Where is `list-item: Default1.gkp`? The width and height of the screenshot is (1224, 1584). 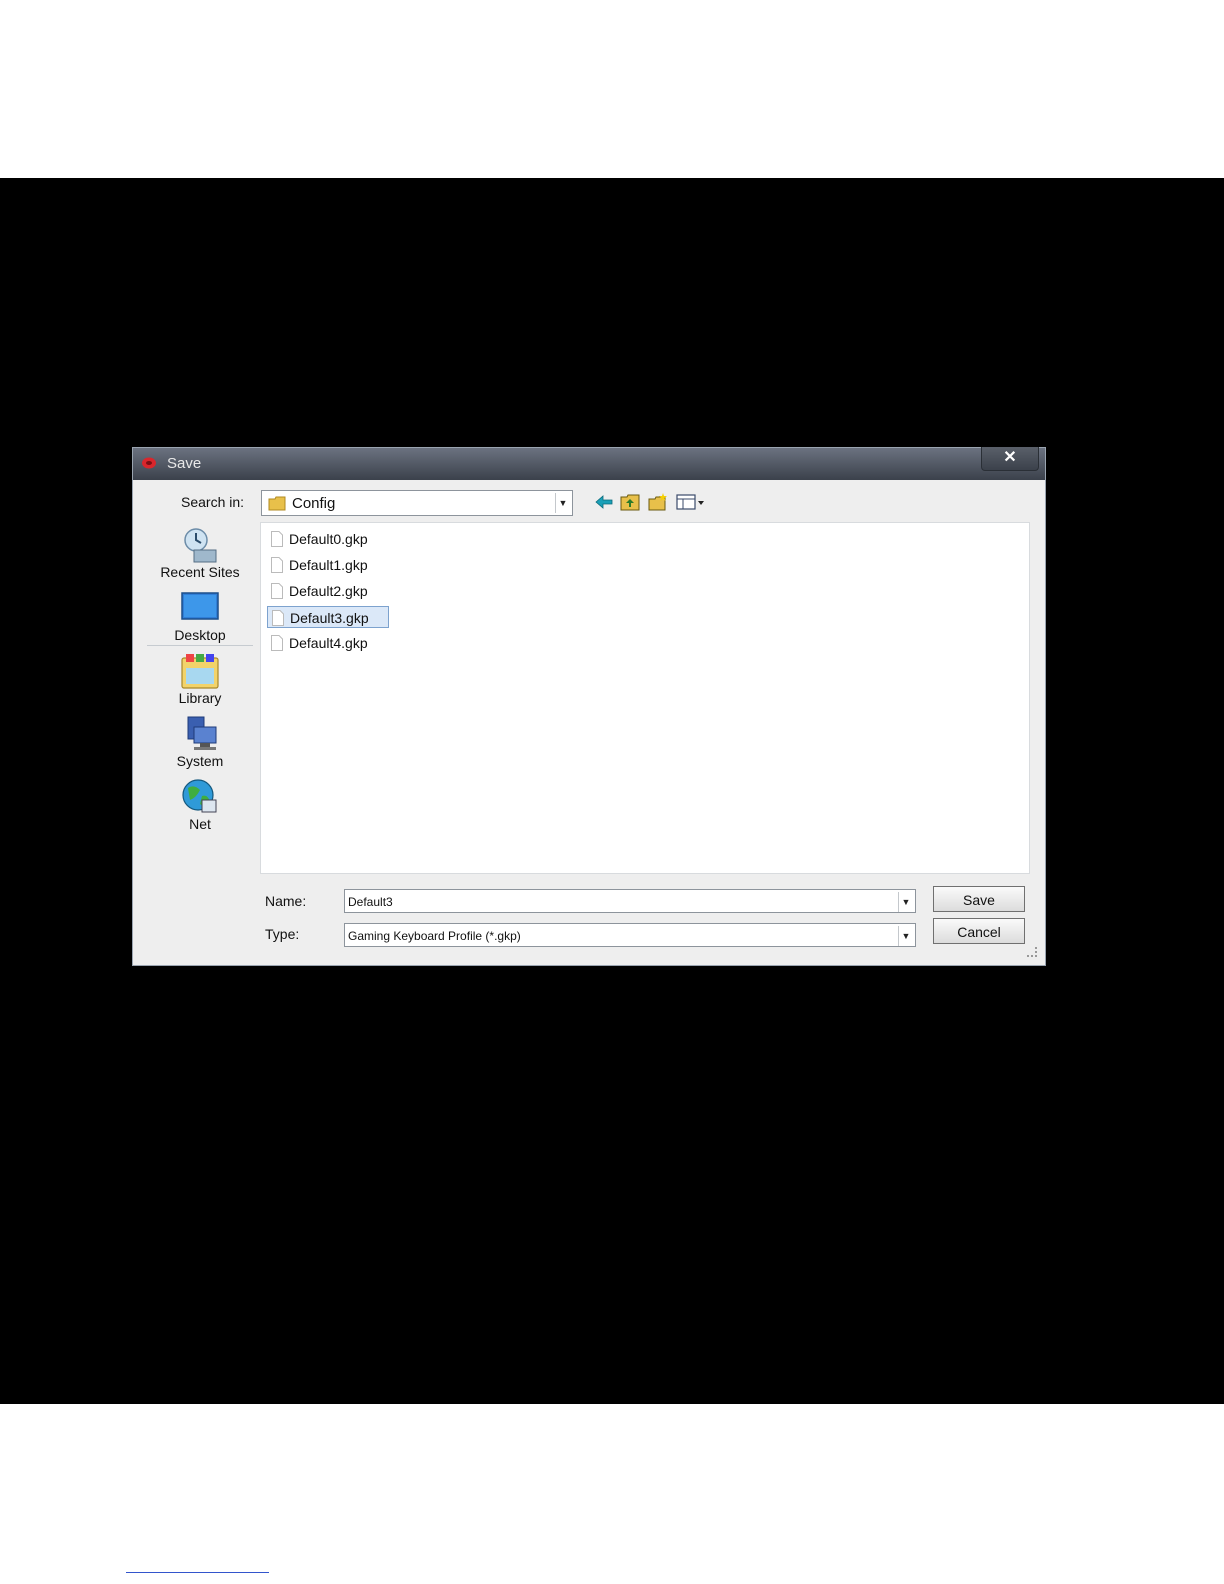
list-item: Default1.gkp is located at coordinates (328, 565).